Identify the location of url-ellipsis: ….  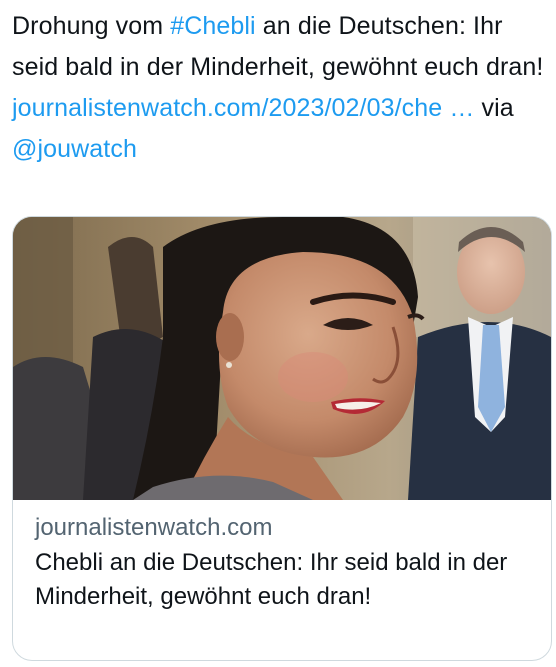
(462, 108).